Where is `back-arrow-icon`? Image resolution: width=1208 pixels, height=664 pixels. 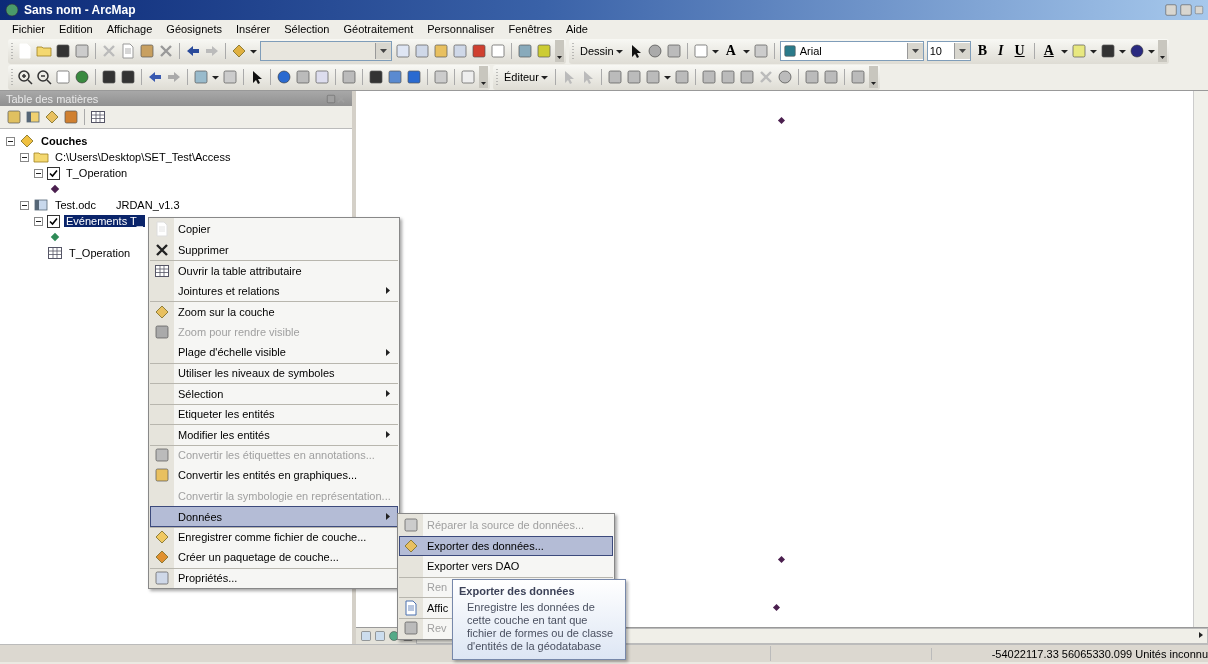 back-arrow-icon is located at coordinates (155, 77).